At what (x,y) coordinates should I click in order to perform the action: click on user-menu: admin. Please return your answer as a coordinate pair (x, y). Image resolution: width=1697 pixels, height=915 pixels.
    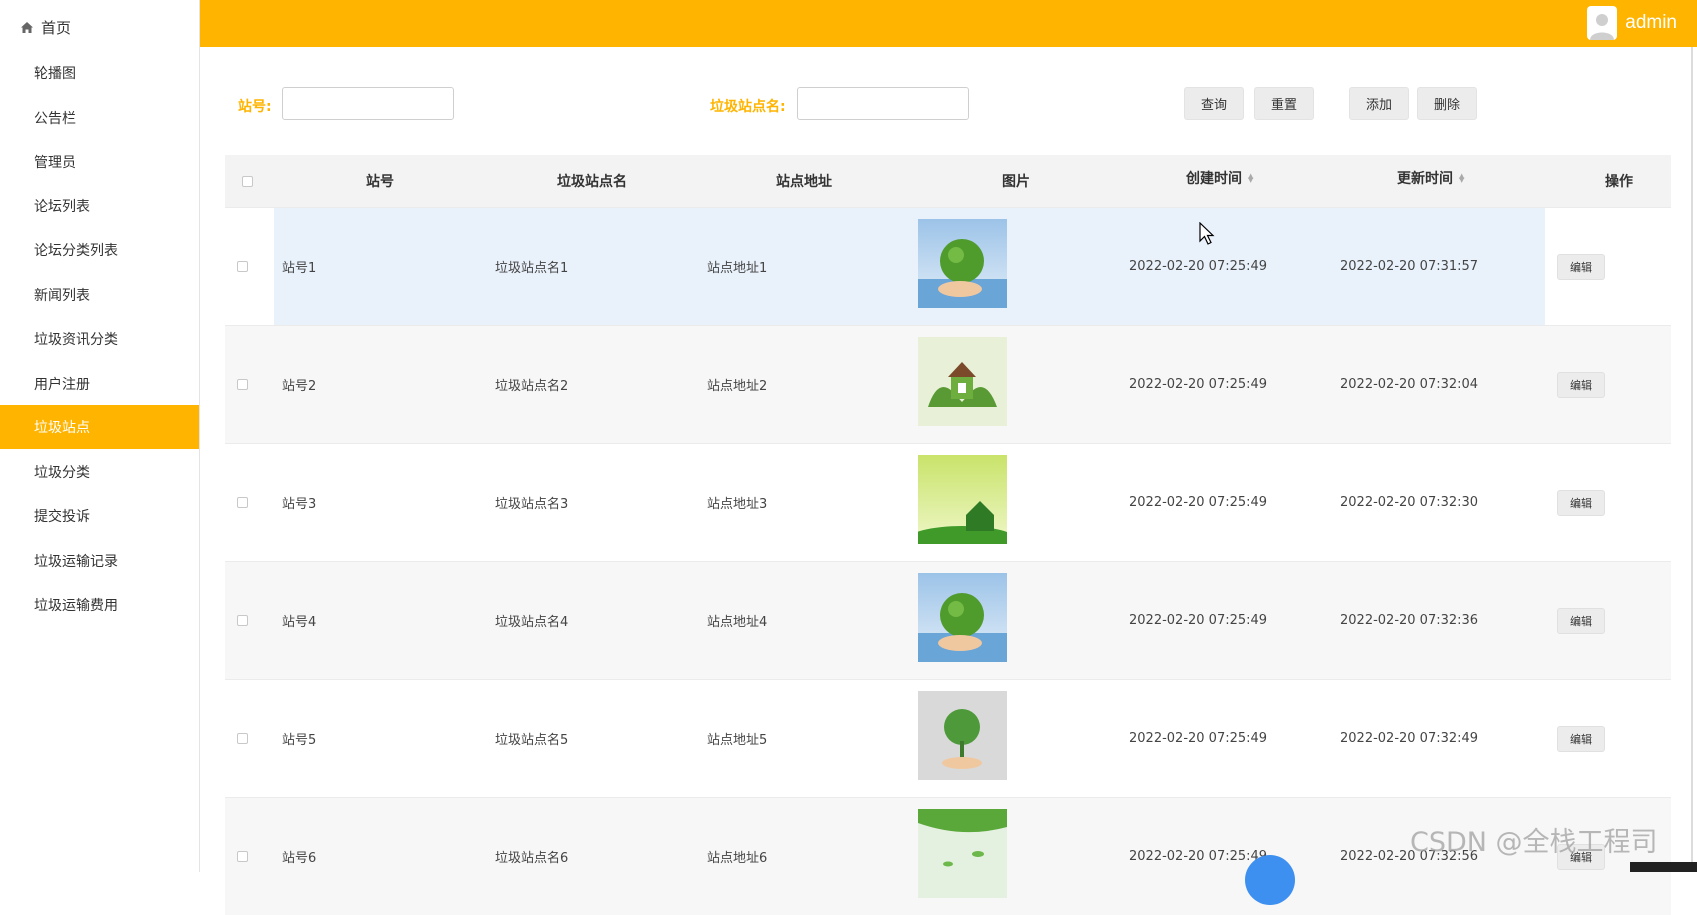
    Looking at the image, I should click on (1632, 23).